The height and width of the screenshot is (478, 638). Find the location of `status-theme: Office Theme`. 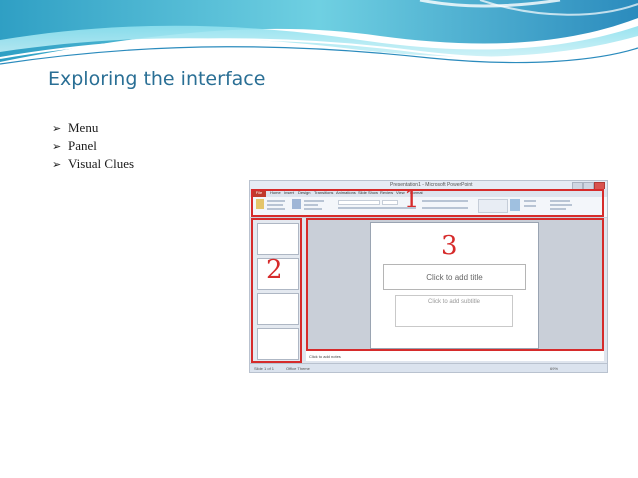

status-theme: Office Theme is located at coordinates (298, 368).